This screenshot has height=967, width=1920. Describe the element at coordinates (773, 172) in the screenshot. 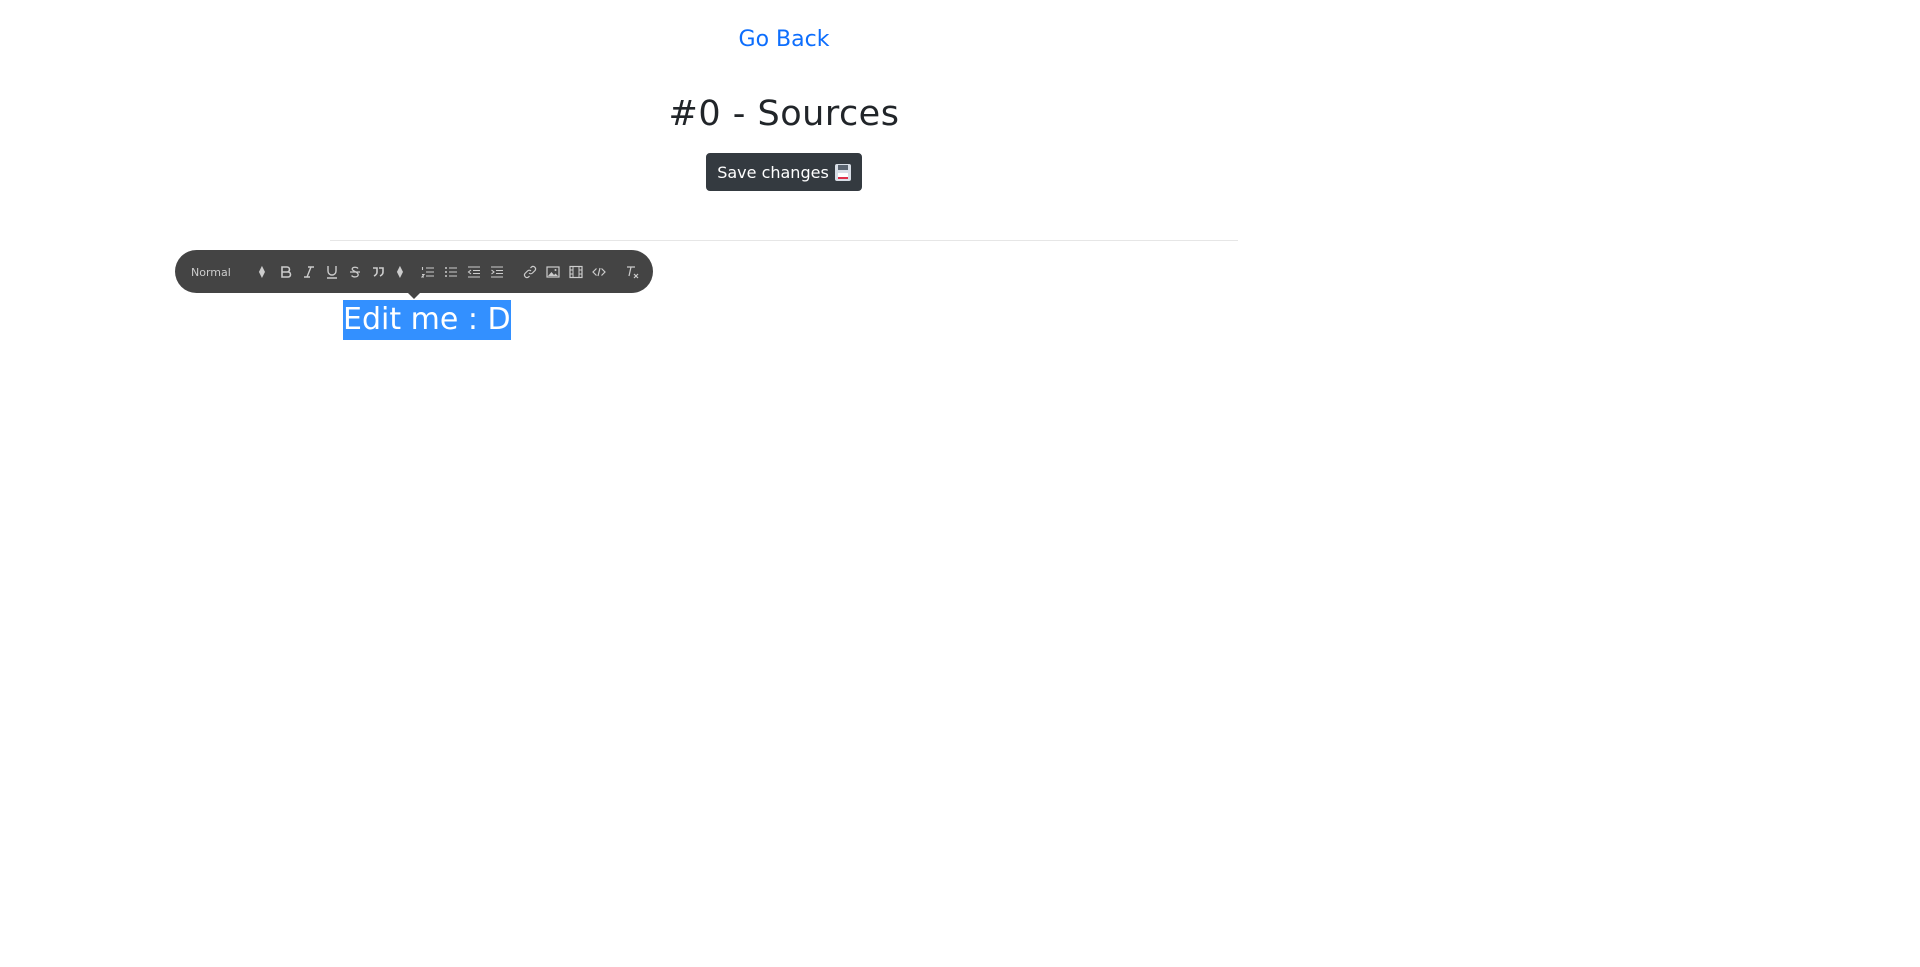

I see `save-button-label: Save changes` at that location.